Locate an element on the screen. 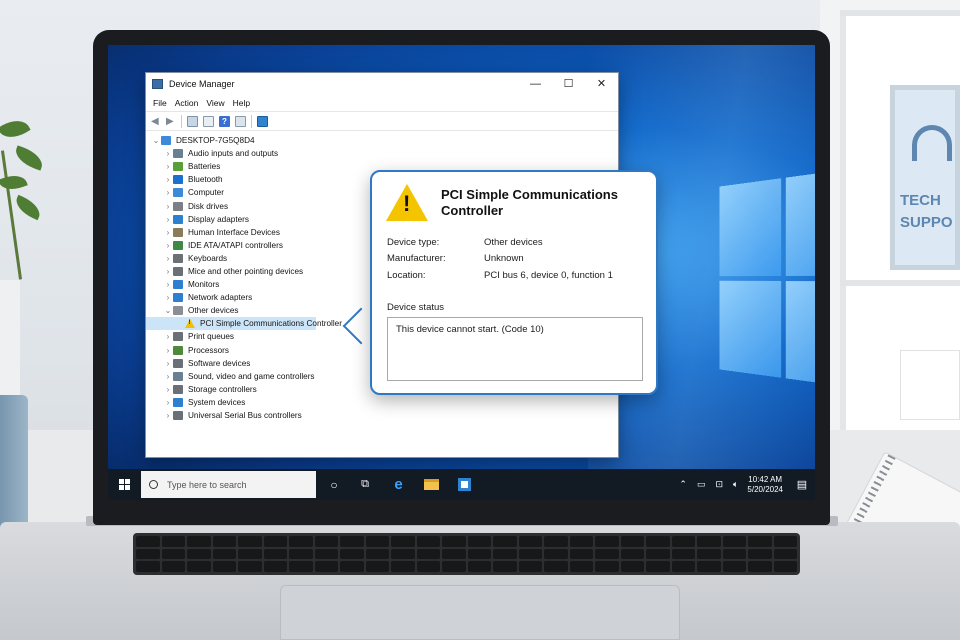 This screenshot has width=960, height=640. device-list-icon is located at coordinates (240, 121).